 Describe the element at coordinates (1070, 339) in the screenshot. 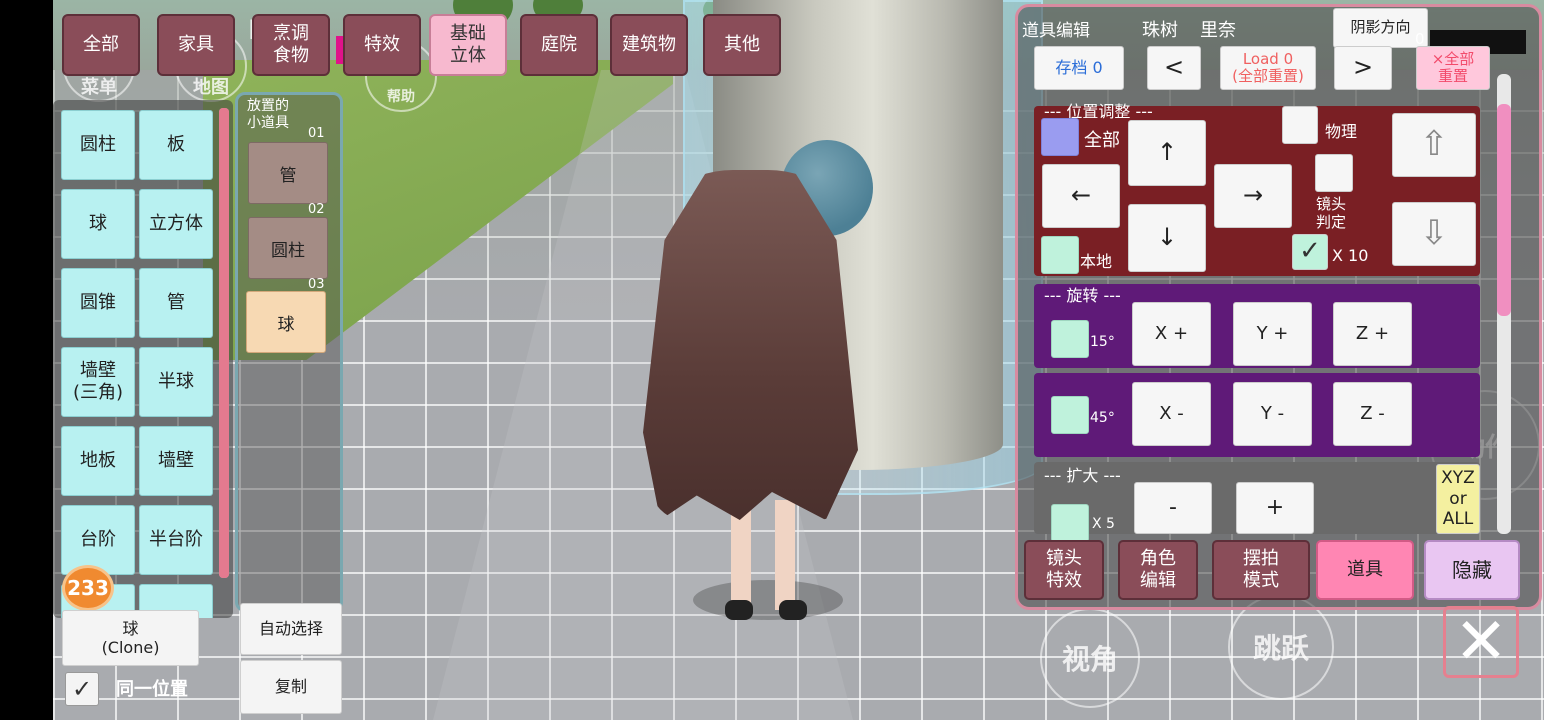

I see `rotate-15-toggle` at that location.